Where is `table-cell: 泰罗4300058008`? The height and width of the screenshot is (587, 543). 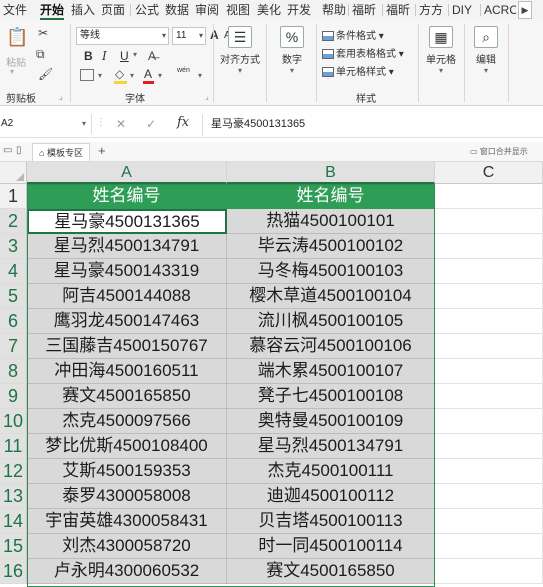
table-cell: 泰罗4300058008 is located at coordinates (127, 496).